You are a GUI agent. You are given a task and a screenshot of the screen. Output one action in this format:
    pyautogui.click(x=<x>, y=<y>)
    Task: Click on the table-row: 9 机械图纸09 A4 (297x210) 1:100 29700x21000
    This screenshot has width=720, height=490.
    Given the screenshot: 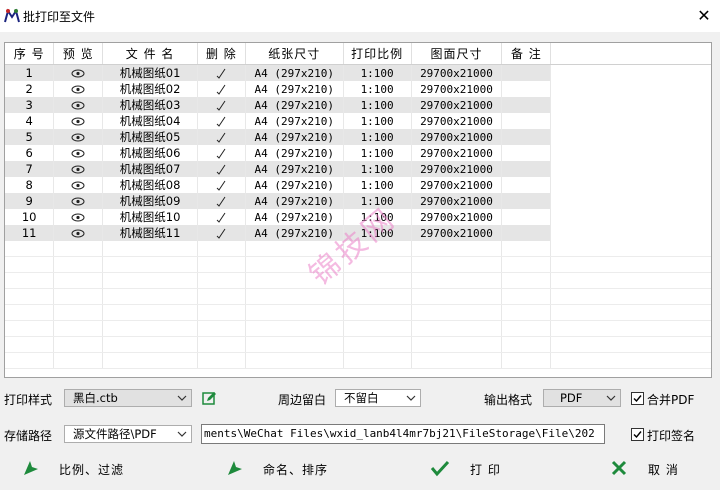 What is the action you would take?
    pyautogui.click(x=358, y=201)
    